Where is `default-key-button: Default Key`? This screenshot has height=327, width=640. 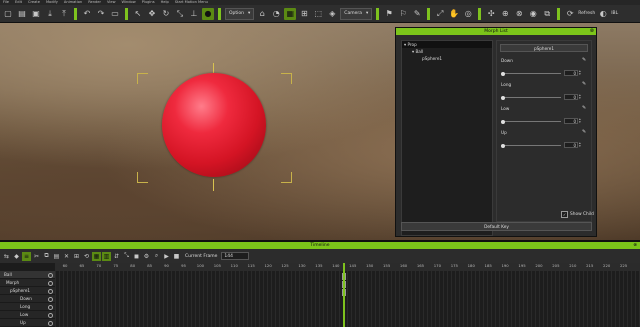
default-key-button: Default Key is located at coordinates (496, 226).